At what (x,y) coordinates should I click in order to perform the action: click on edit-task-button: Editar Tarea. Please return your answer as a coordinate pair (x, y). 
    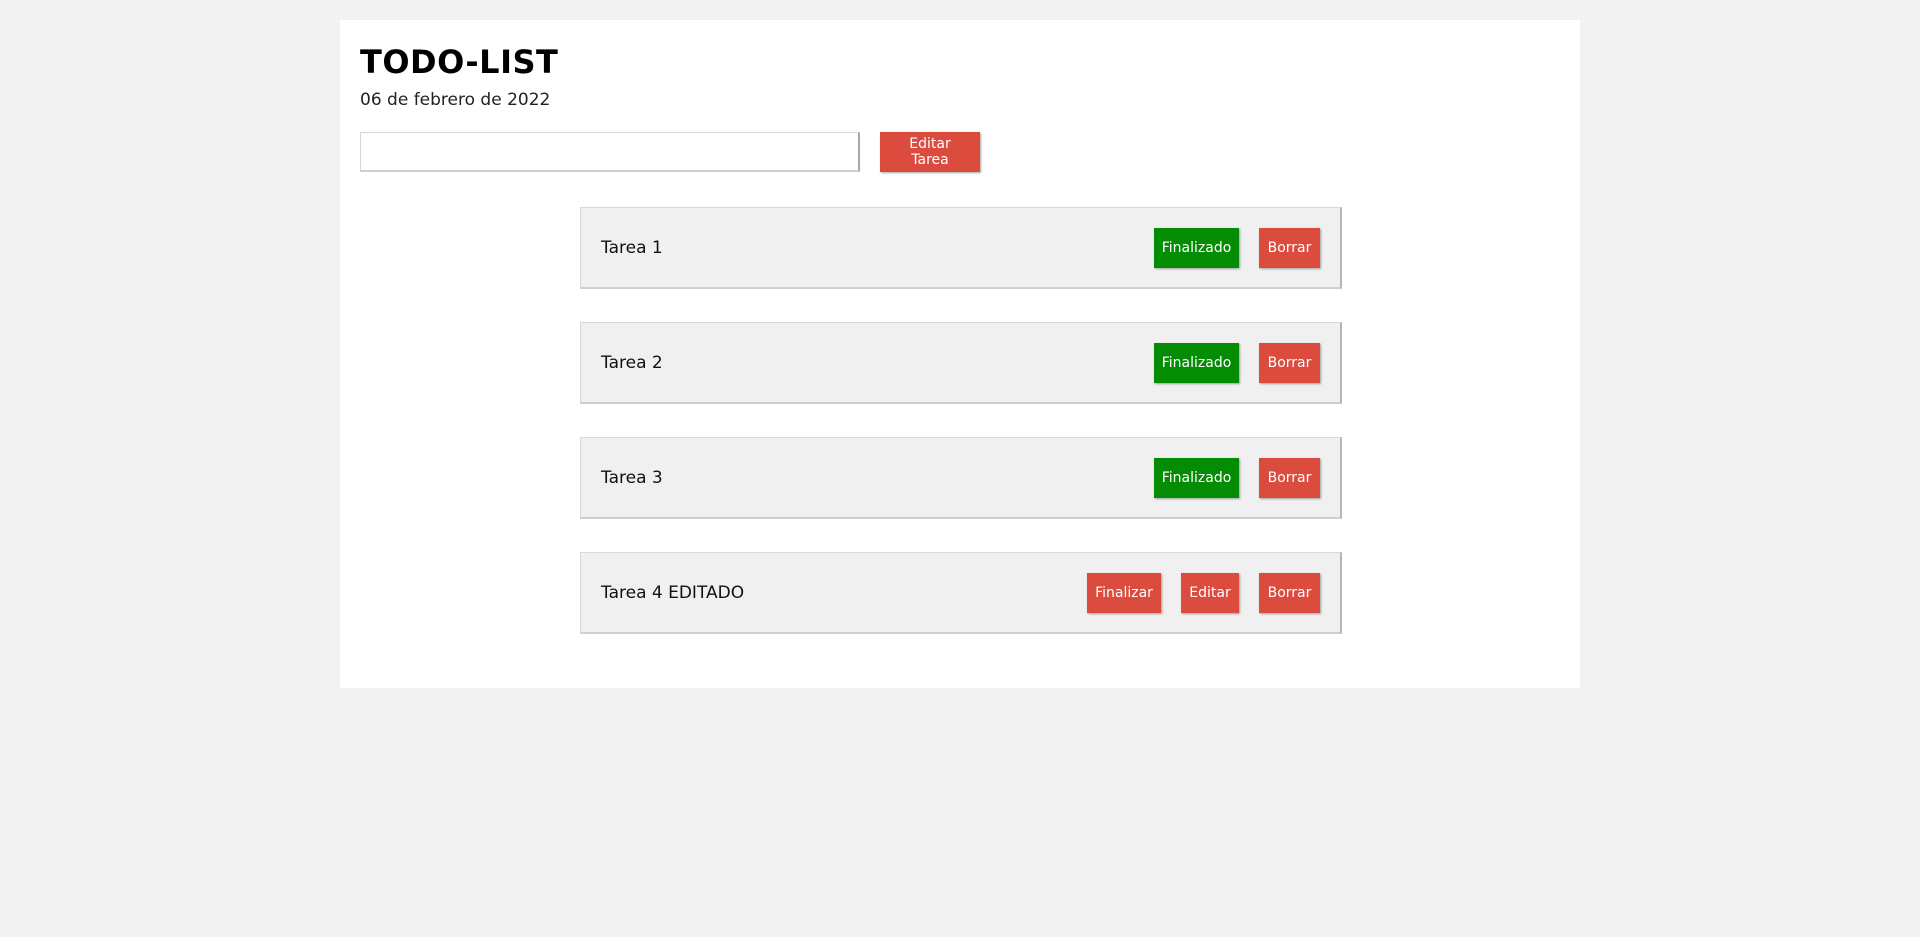
    Looking at the image, I should click on (930, 152).